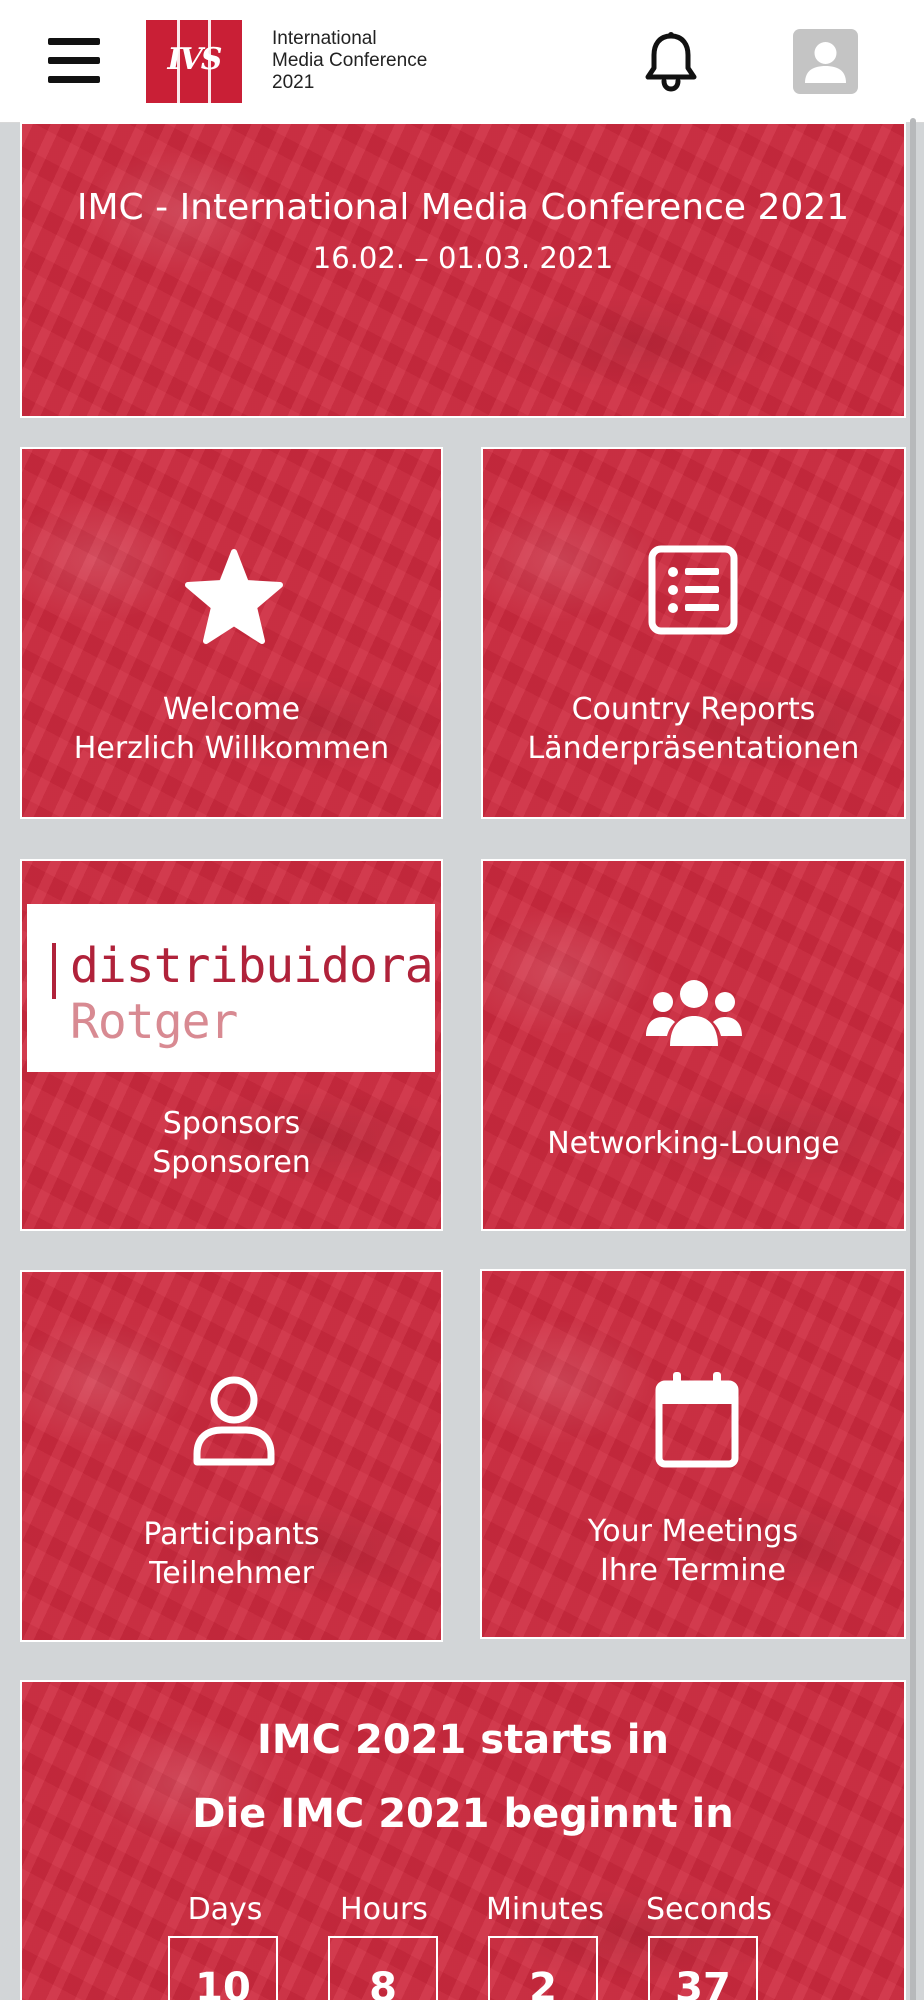 This screenshot has width=924, height=2000. Describe the element at coordinates (234, 1423) in the screenshot. I see `user-outline-icon` at that location.